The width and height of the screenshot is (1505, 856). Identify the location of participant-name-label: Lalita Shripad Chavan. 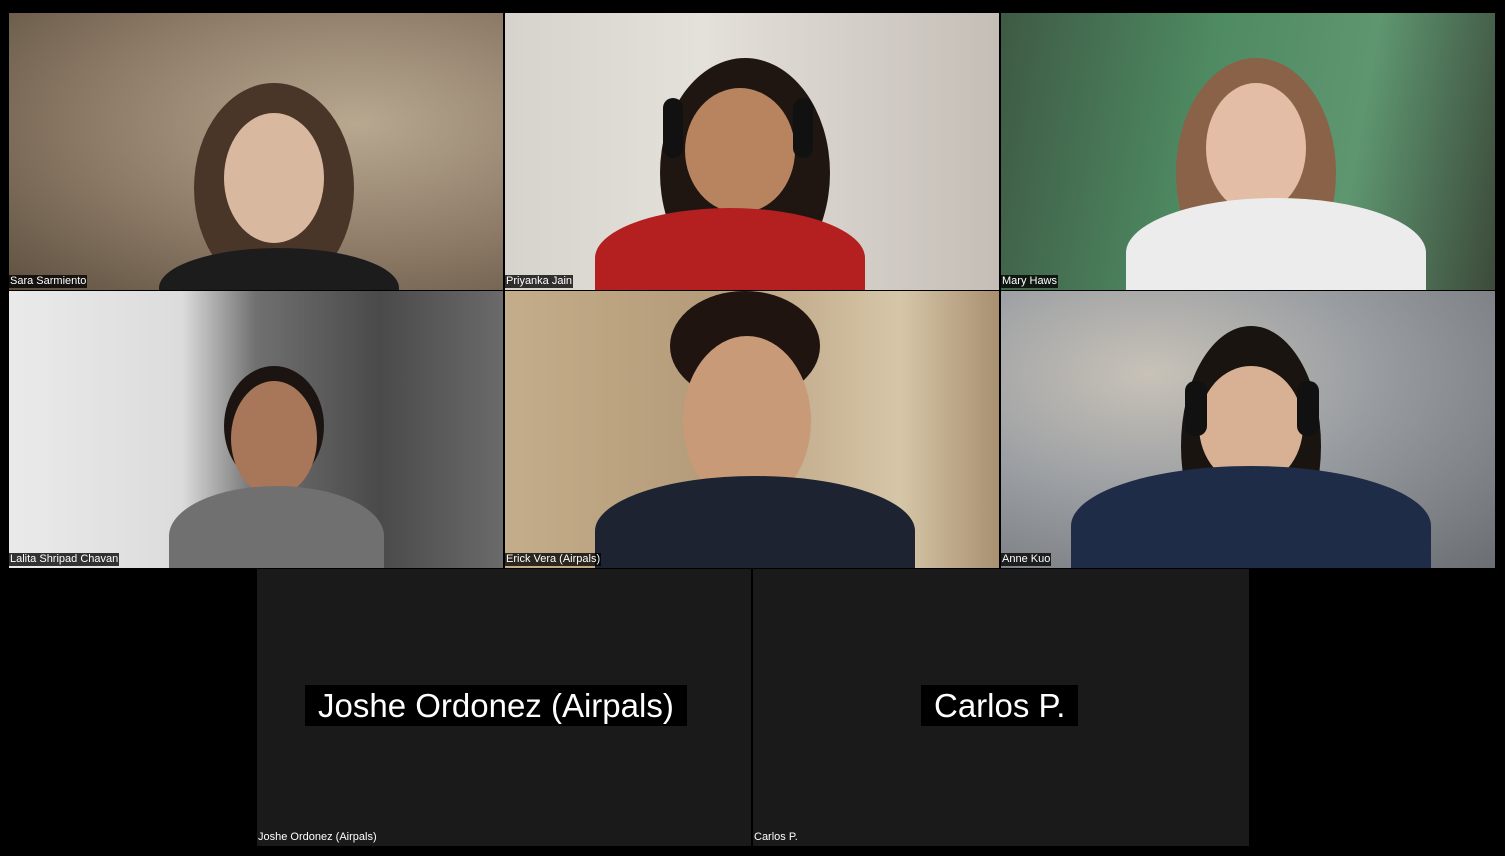
(64, 559).